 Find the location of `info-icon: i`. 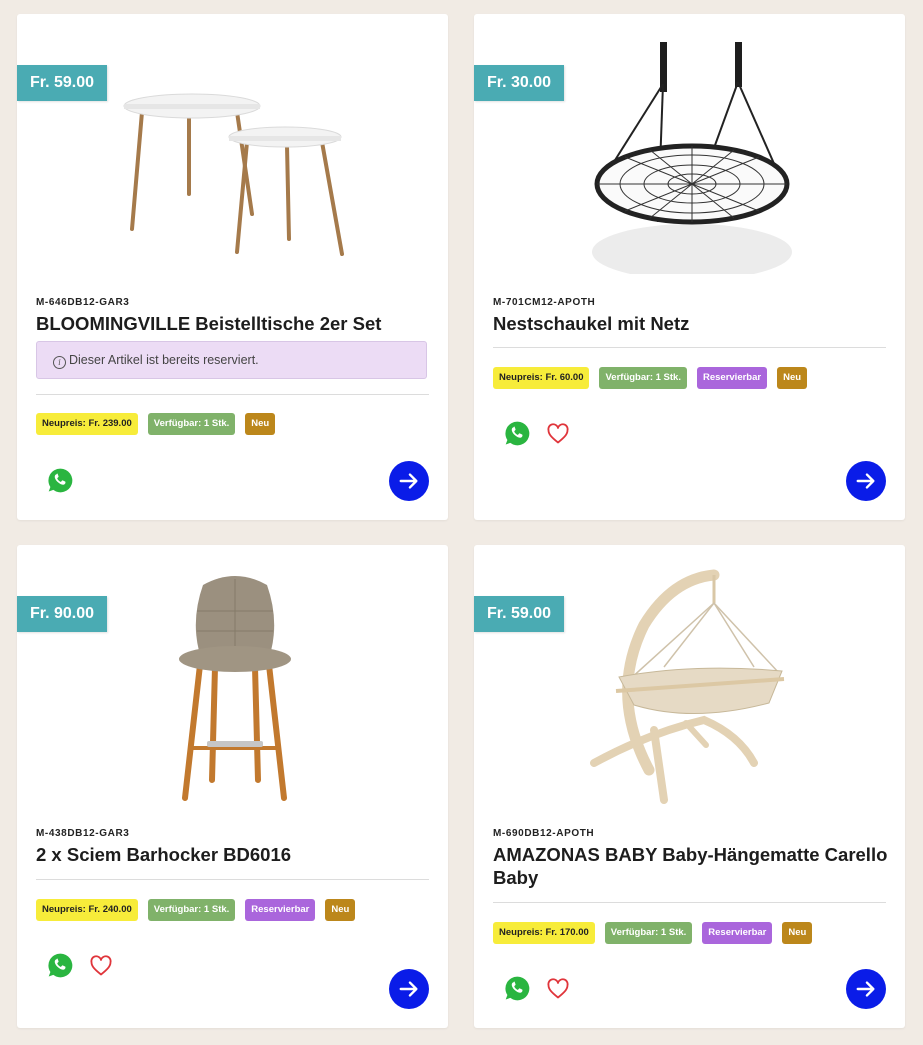

info-icon: i is located at coordinates (59, 362).